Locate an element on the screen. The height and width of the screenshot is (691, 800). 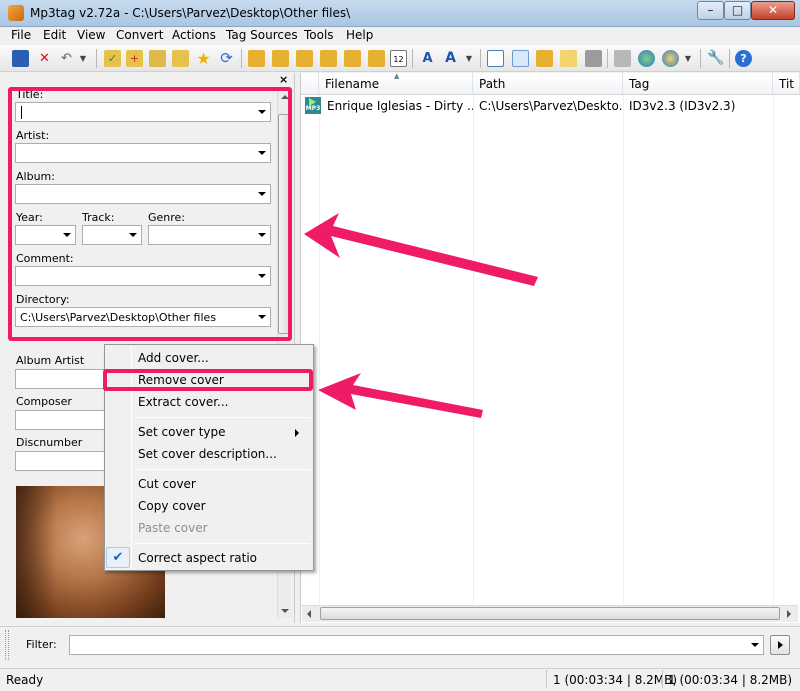
status-total: 1 (00:03:34 | 8.2MB) is located at coordinates (730, 680).